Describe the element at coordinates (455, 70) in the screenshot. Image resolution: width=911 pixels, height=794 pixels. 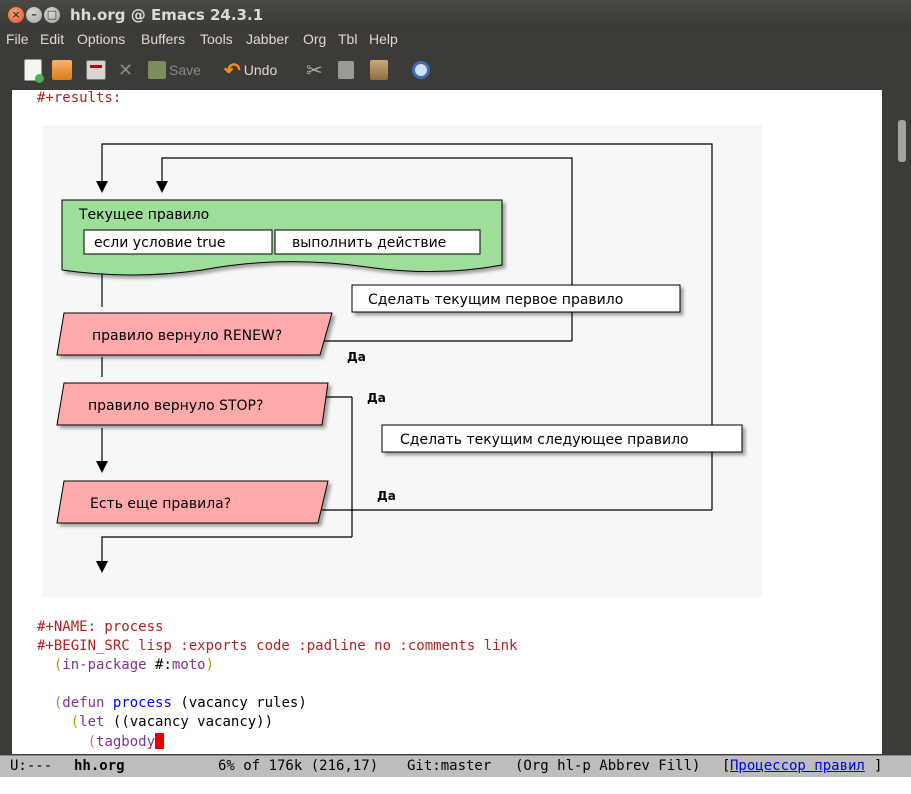
I see `tool-bar: ✕ Save ↶ Undo ✂` at that location.